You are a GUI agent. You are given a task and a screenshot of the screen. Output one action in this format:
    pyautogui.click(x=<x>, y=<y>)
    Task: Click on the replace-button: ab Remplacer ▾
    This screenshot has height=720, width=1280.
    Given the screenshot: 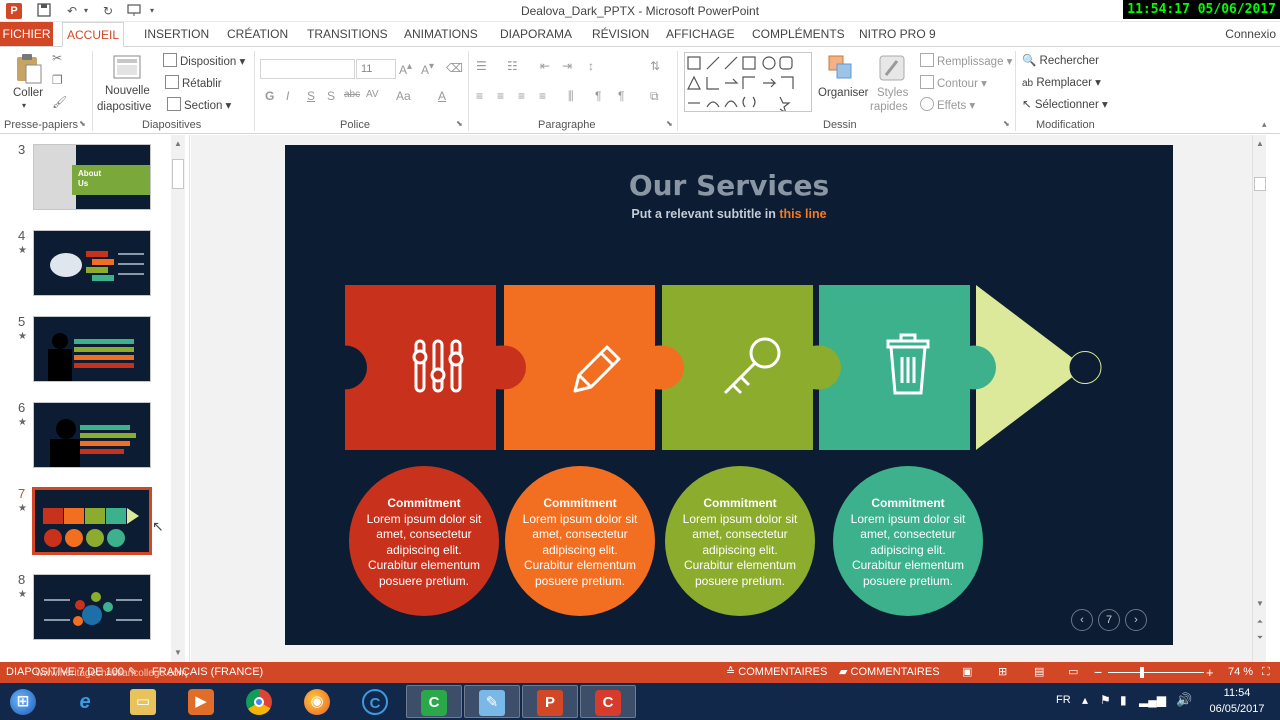 What is the action you would take?
    pyautogui.click(x=1061, y=82)
    